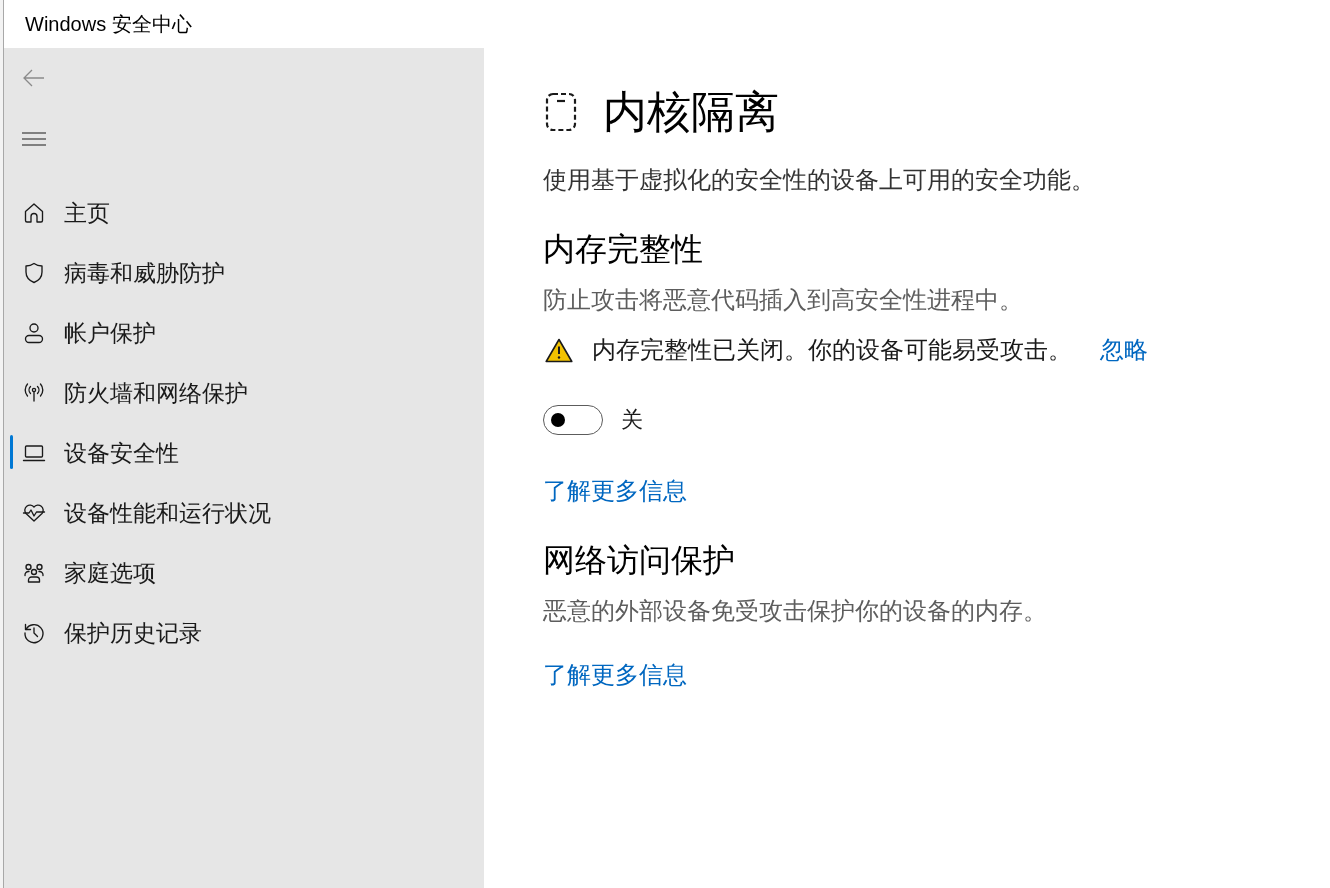  Describe the element at coordinates (108, 24) in the screenshot. I see `window-title: Windows 安全中心` at that location.